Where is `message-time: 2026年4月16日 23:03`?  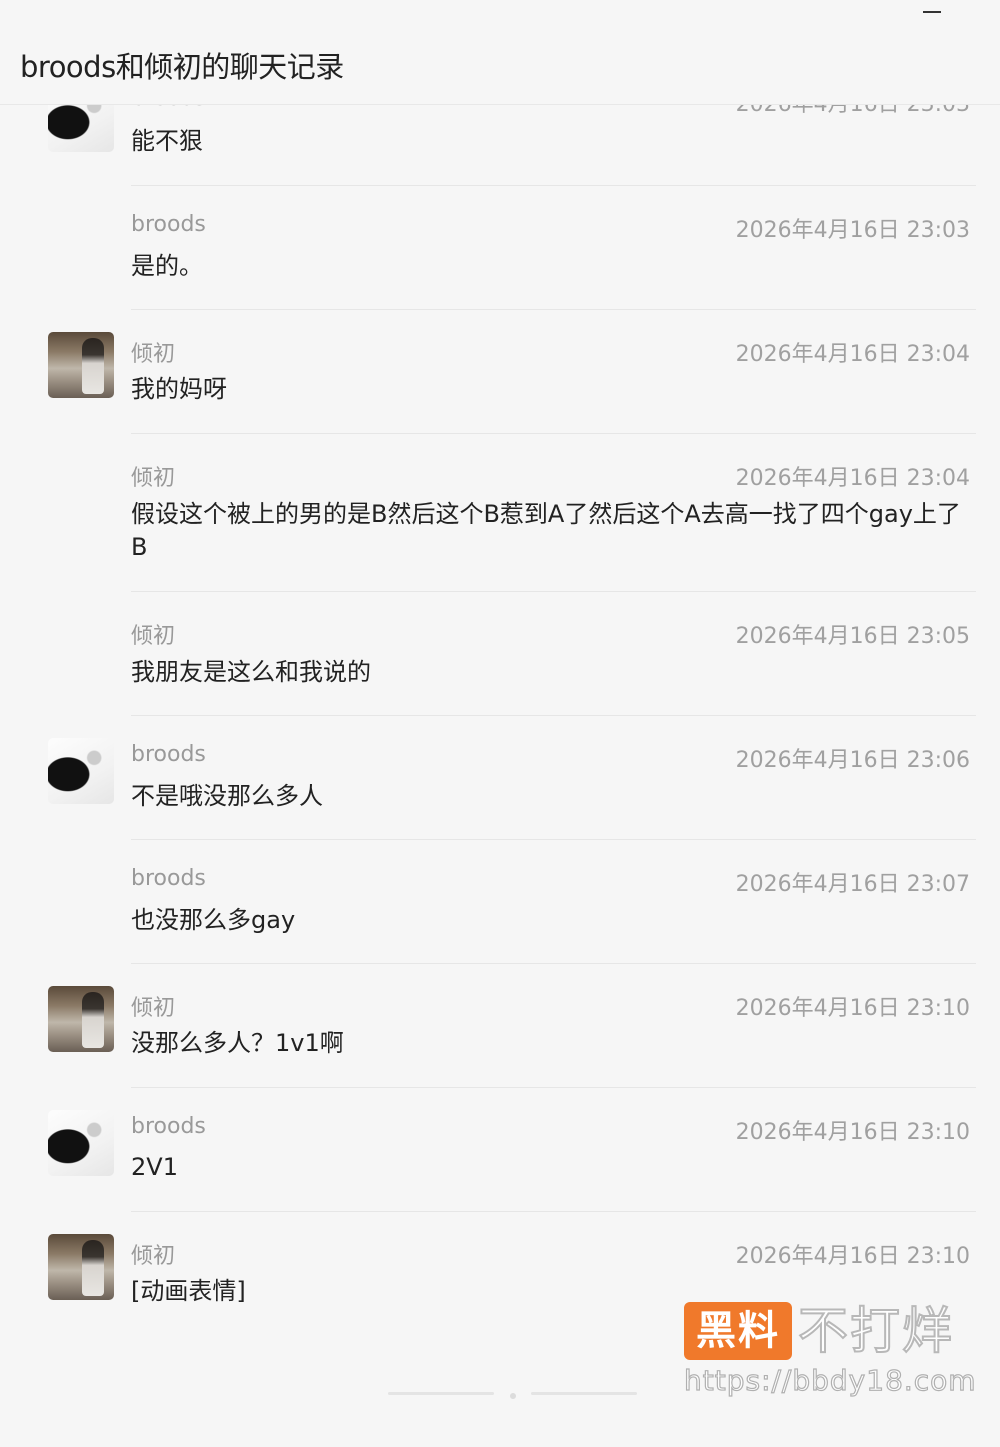 message-time: 2026年4月16日 23:03 is located at coordinates (852, 230).